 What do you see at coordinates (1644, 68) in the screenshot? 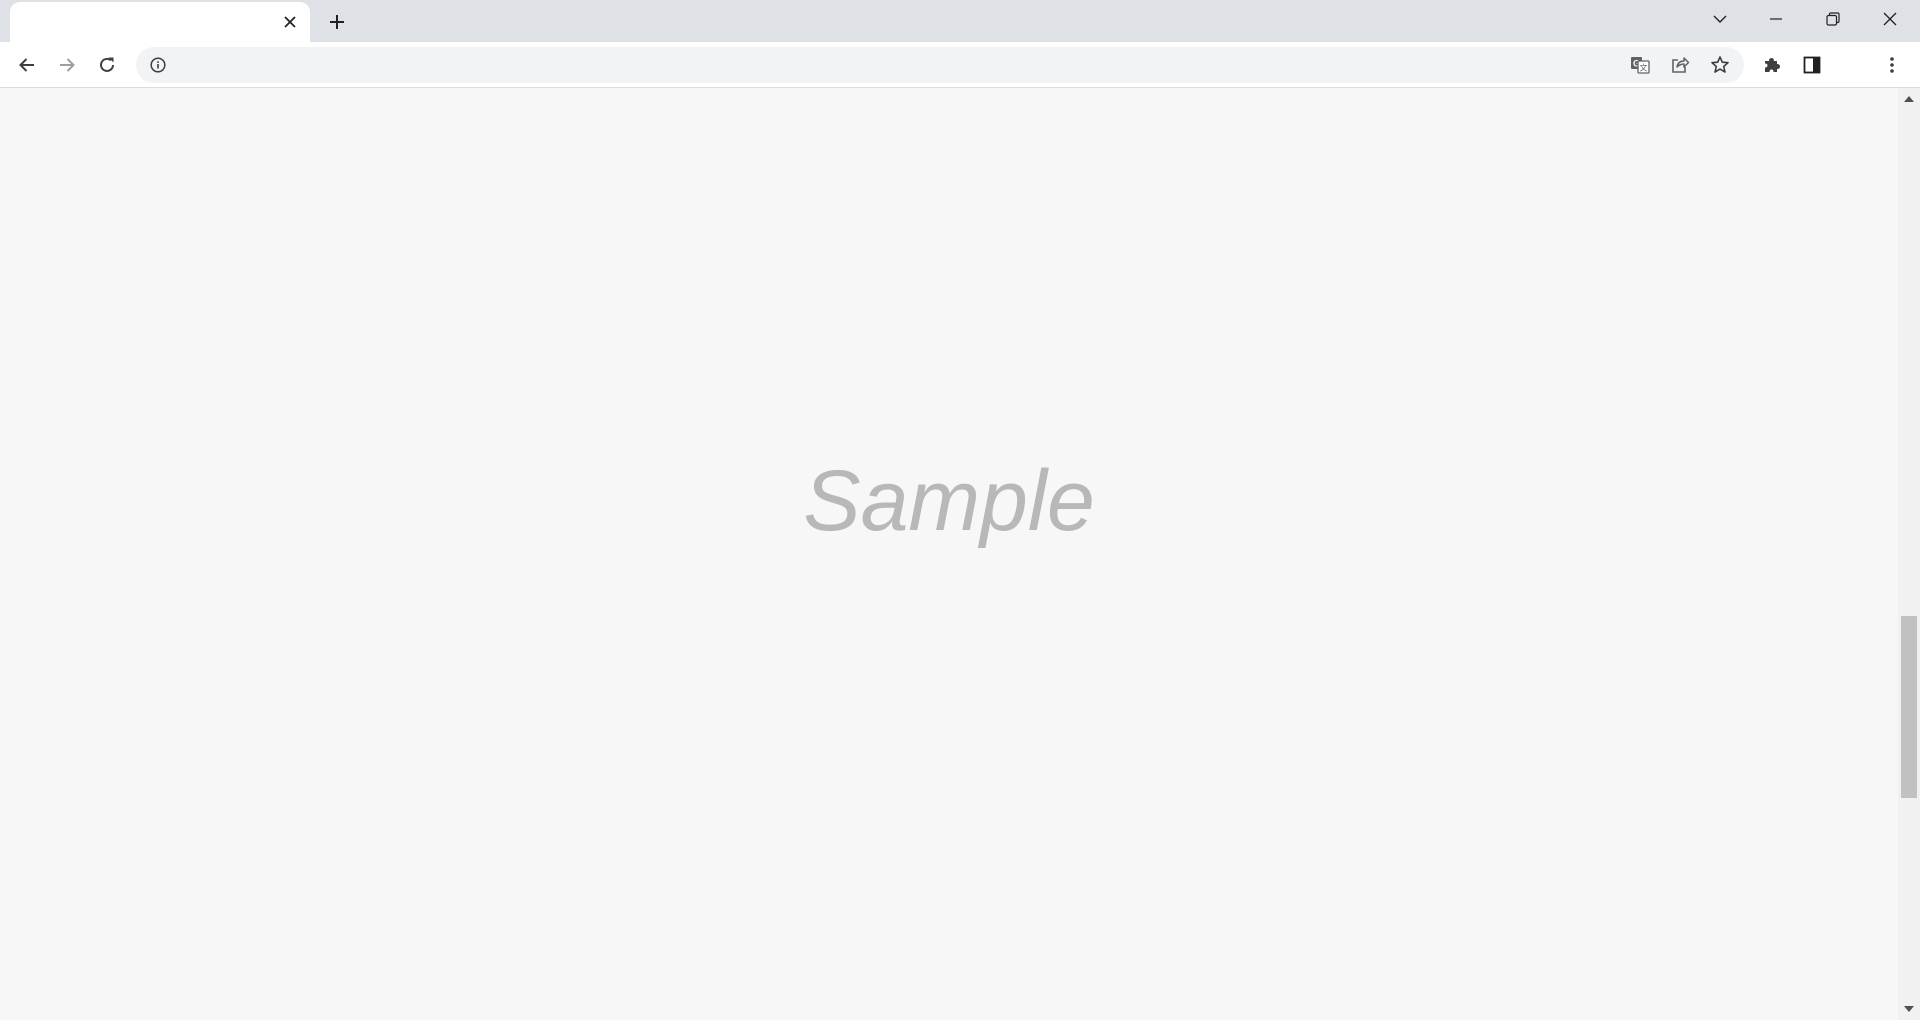
I see `svg-text: 文` at bounding box center [1644, 68].